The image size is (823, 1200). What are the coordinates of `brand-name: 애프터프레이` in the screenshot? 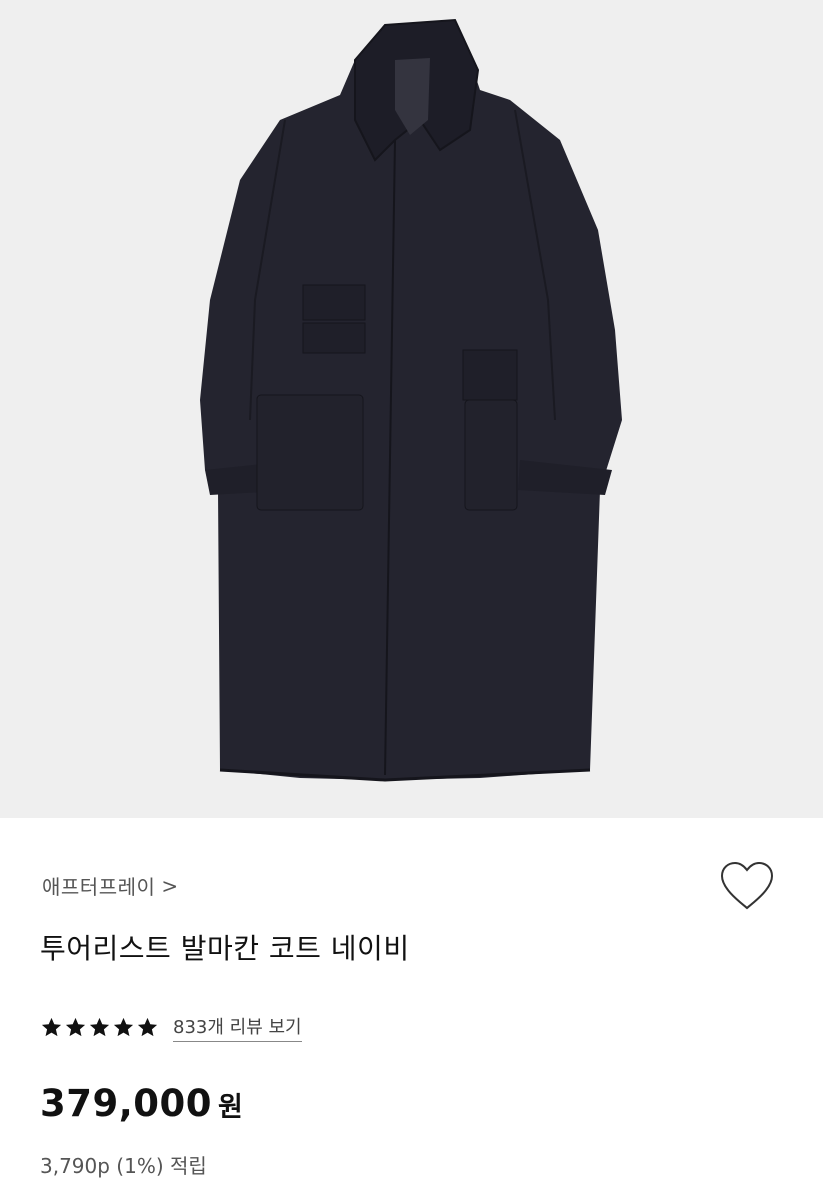 It's located at (99, 887).